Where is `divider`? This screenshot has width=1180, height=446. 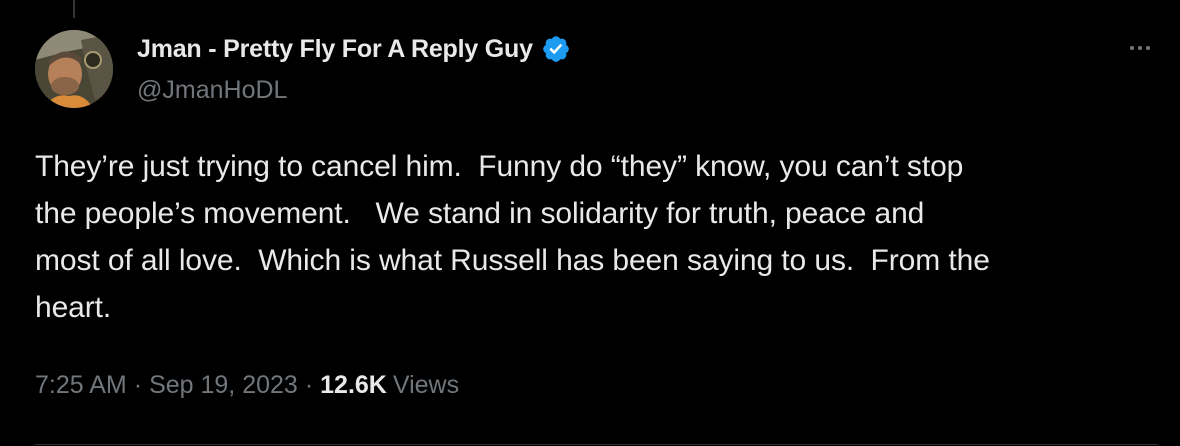
divider is located at coordinates (596, 444).